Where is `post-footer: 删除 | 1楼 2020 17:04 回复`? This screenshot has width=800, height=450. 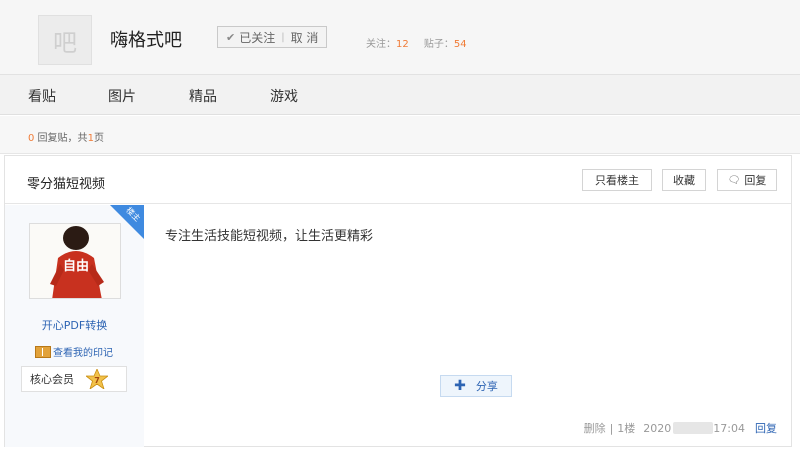 post-footer: 删除 | 1楼 2020 17:04 回复 is located at coordinates (680, 428).